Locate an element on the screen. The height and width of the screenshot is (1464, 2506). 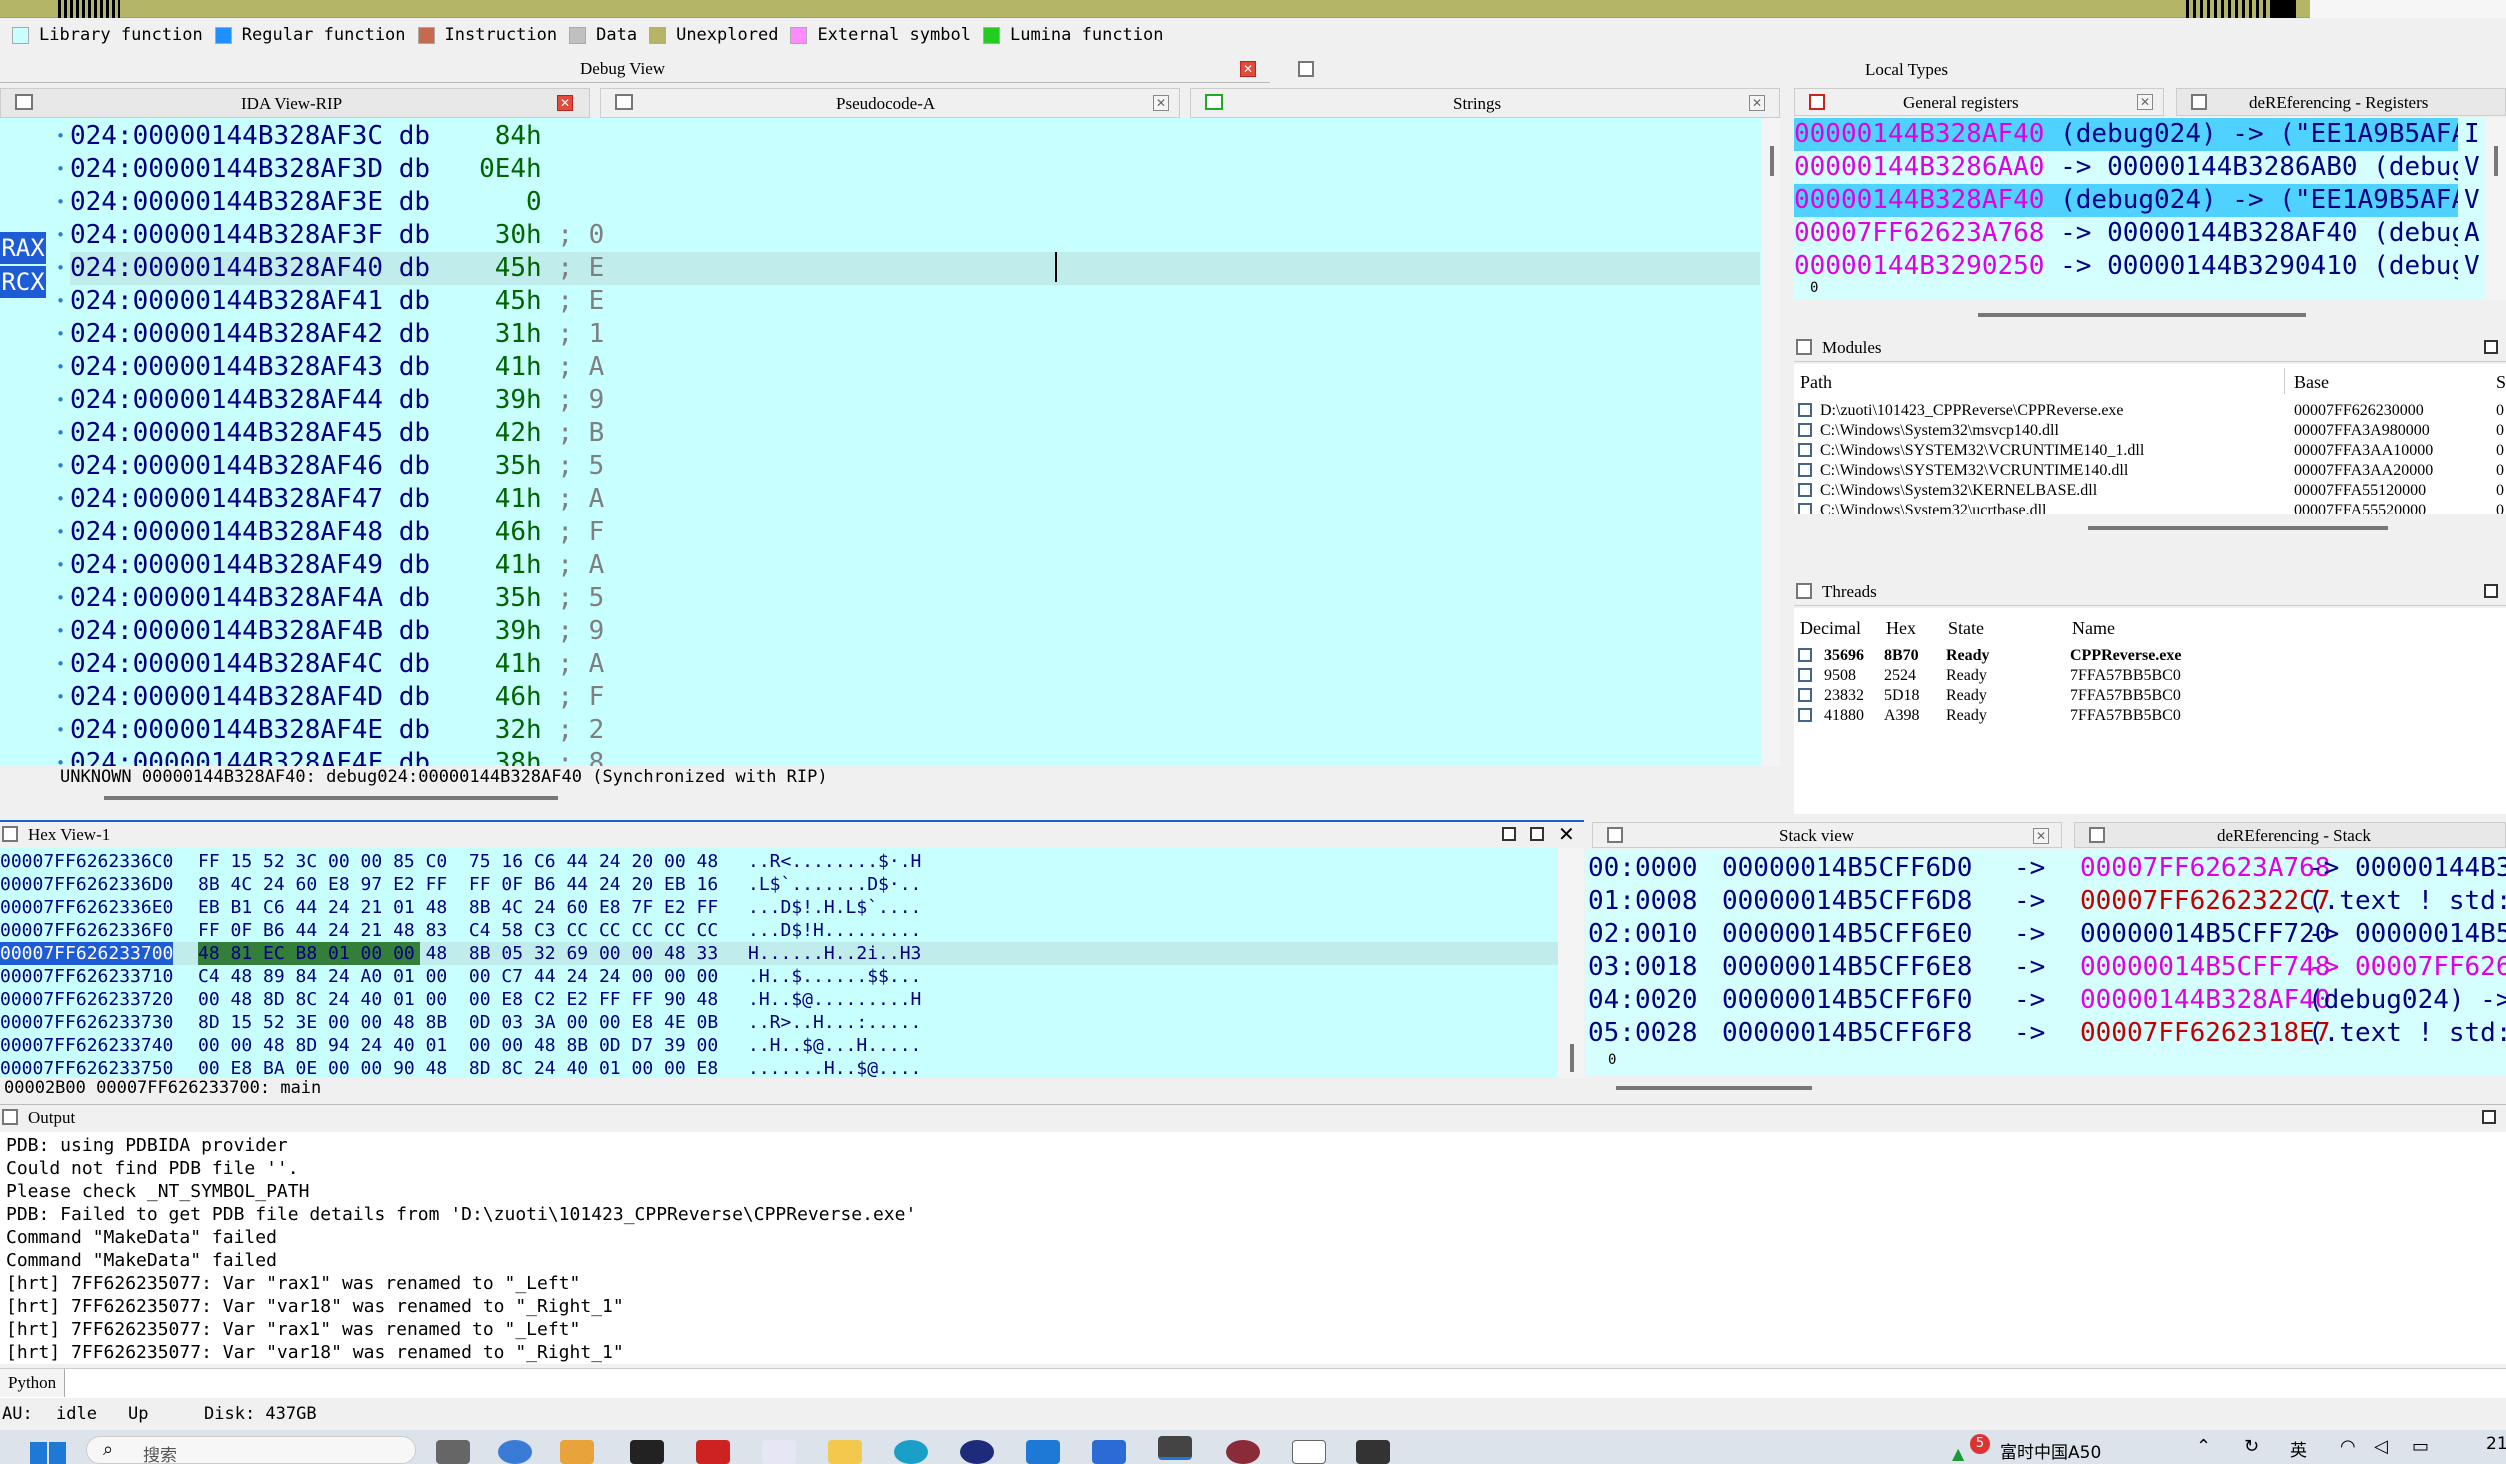
ida-vscroll-thumb is located at coordinates (1772, 161).